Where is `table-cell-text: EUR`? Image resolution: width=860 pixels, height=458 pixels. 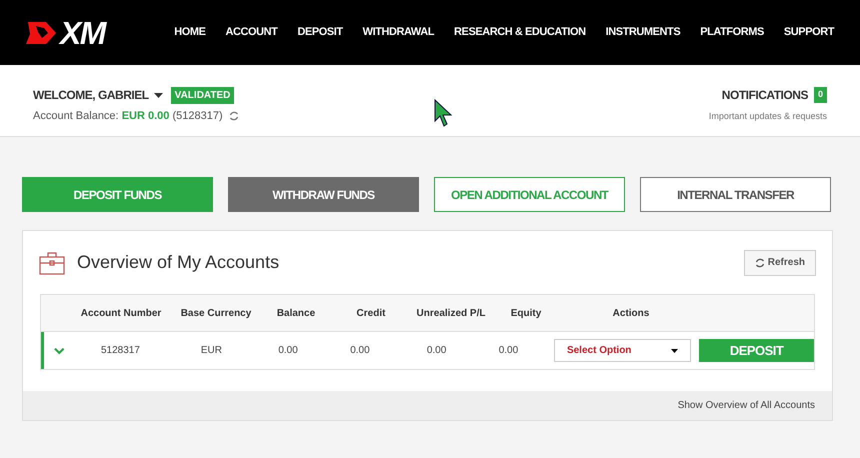 table-cell-text: EUR is located at coordinates (211, 351).